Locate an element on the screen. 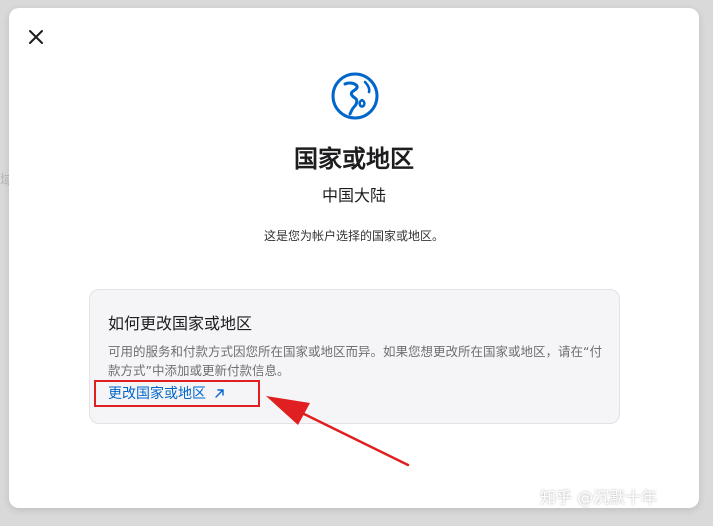 This screenshot has height=526, width=713. dialog-title: 国家或地区 is located at coordinates (354, 159).